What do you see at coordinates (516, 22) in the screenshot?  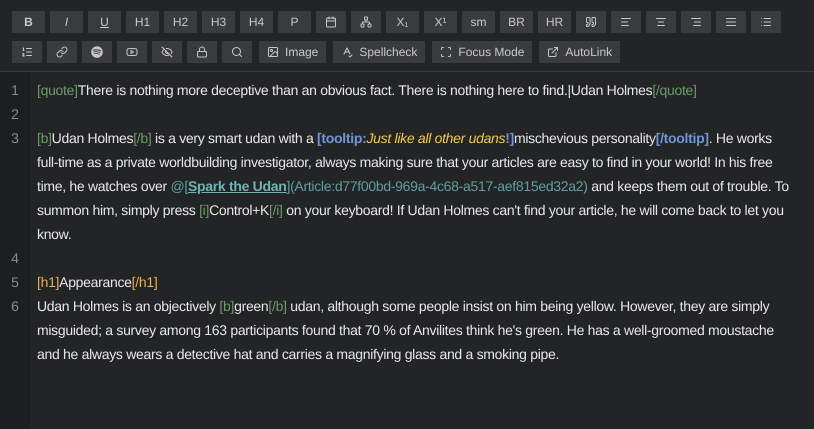 I see `format-button: BR` at bounding box center [516, 22].